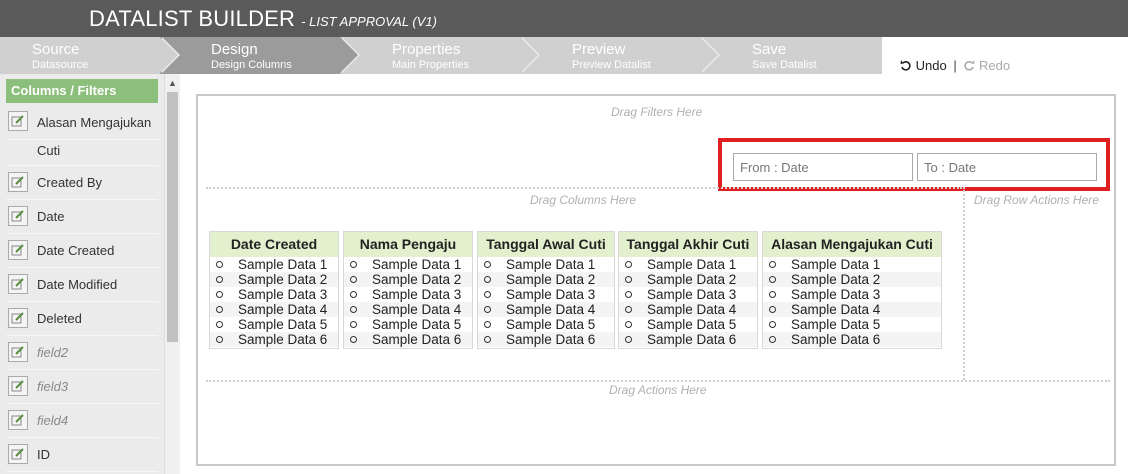  Describe the element at coordinates (172, 217) in the screenshot. I see `scrollbar-thumb` at that location.